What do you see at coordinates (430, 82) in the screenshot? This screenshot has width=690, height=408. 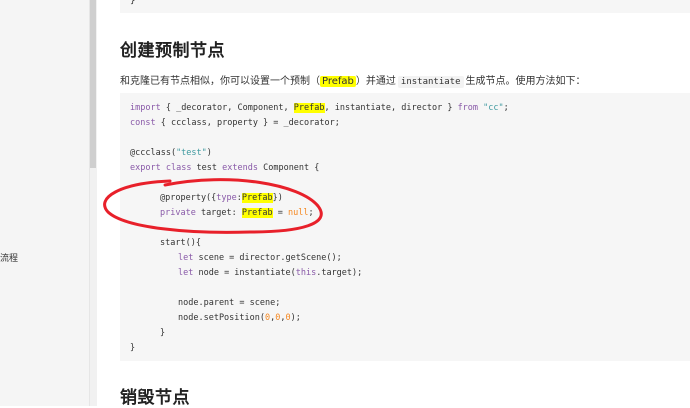 I see `para-inline-code: instantiate` at bounding box center [430, 82].